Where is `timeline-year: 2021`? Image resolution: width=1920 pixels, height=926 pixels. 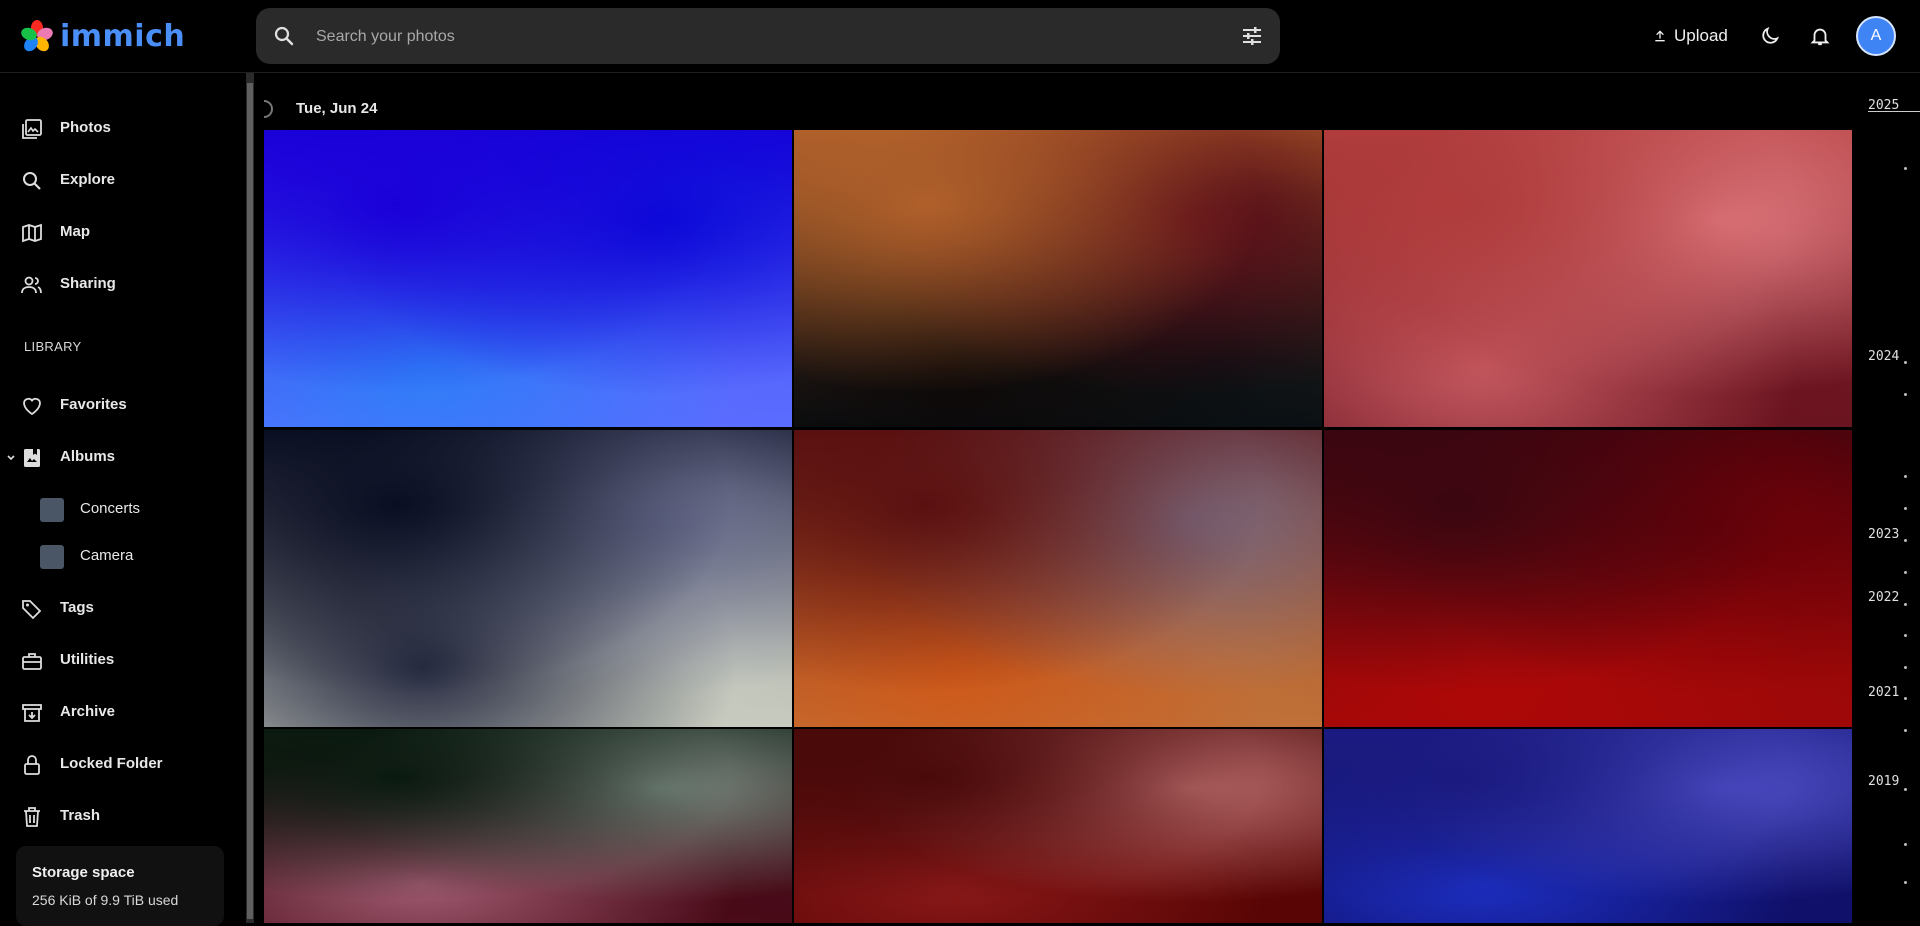 timeline-year: 2021 is located at coordinates (1883, 692).